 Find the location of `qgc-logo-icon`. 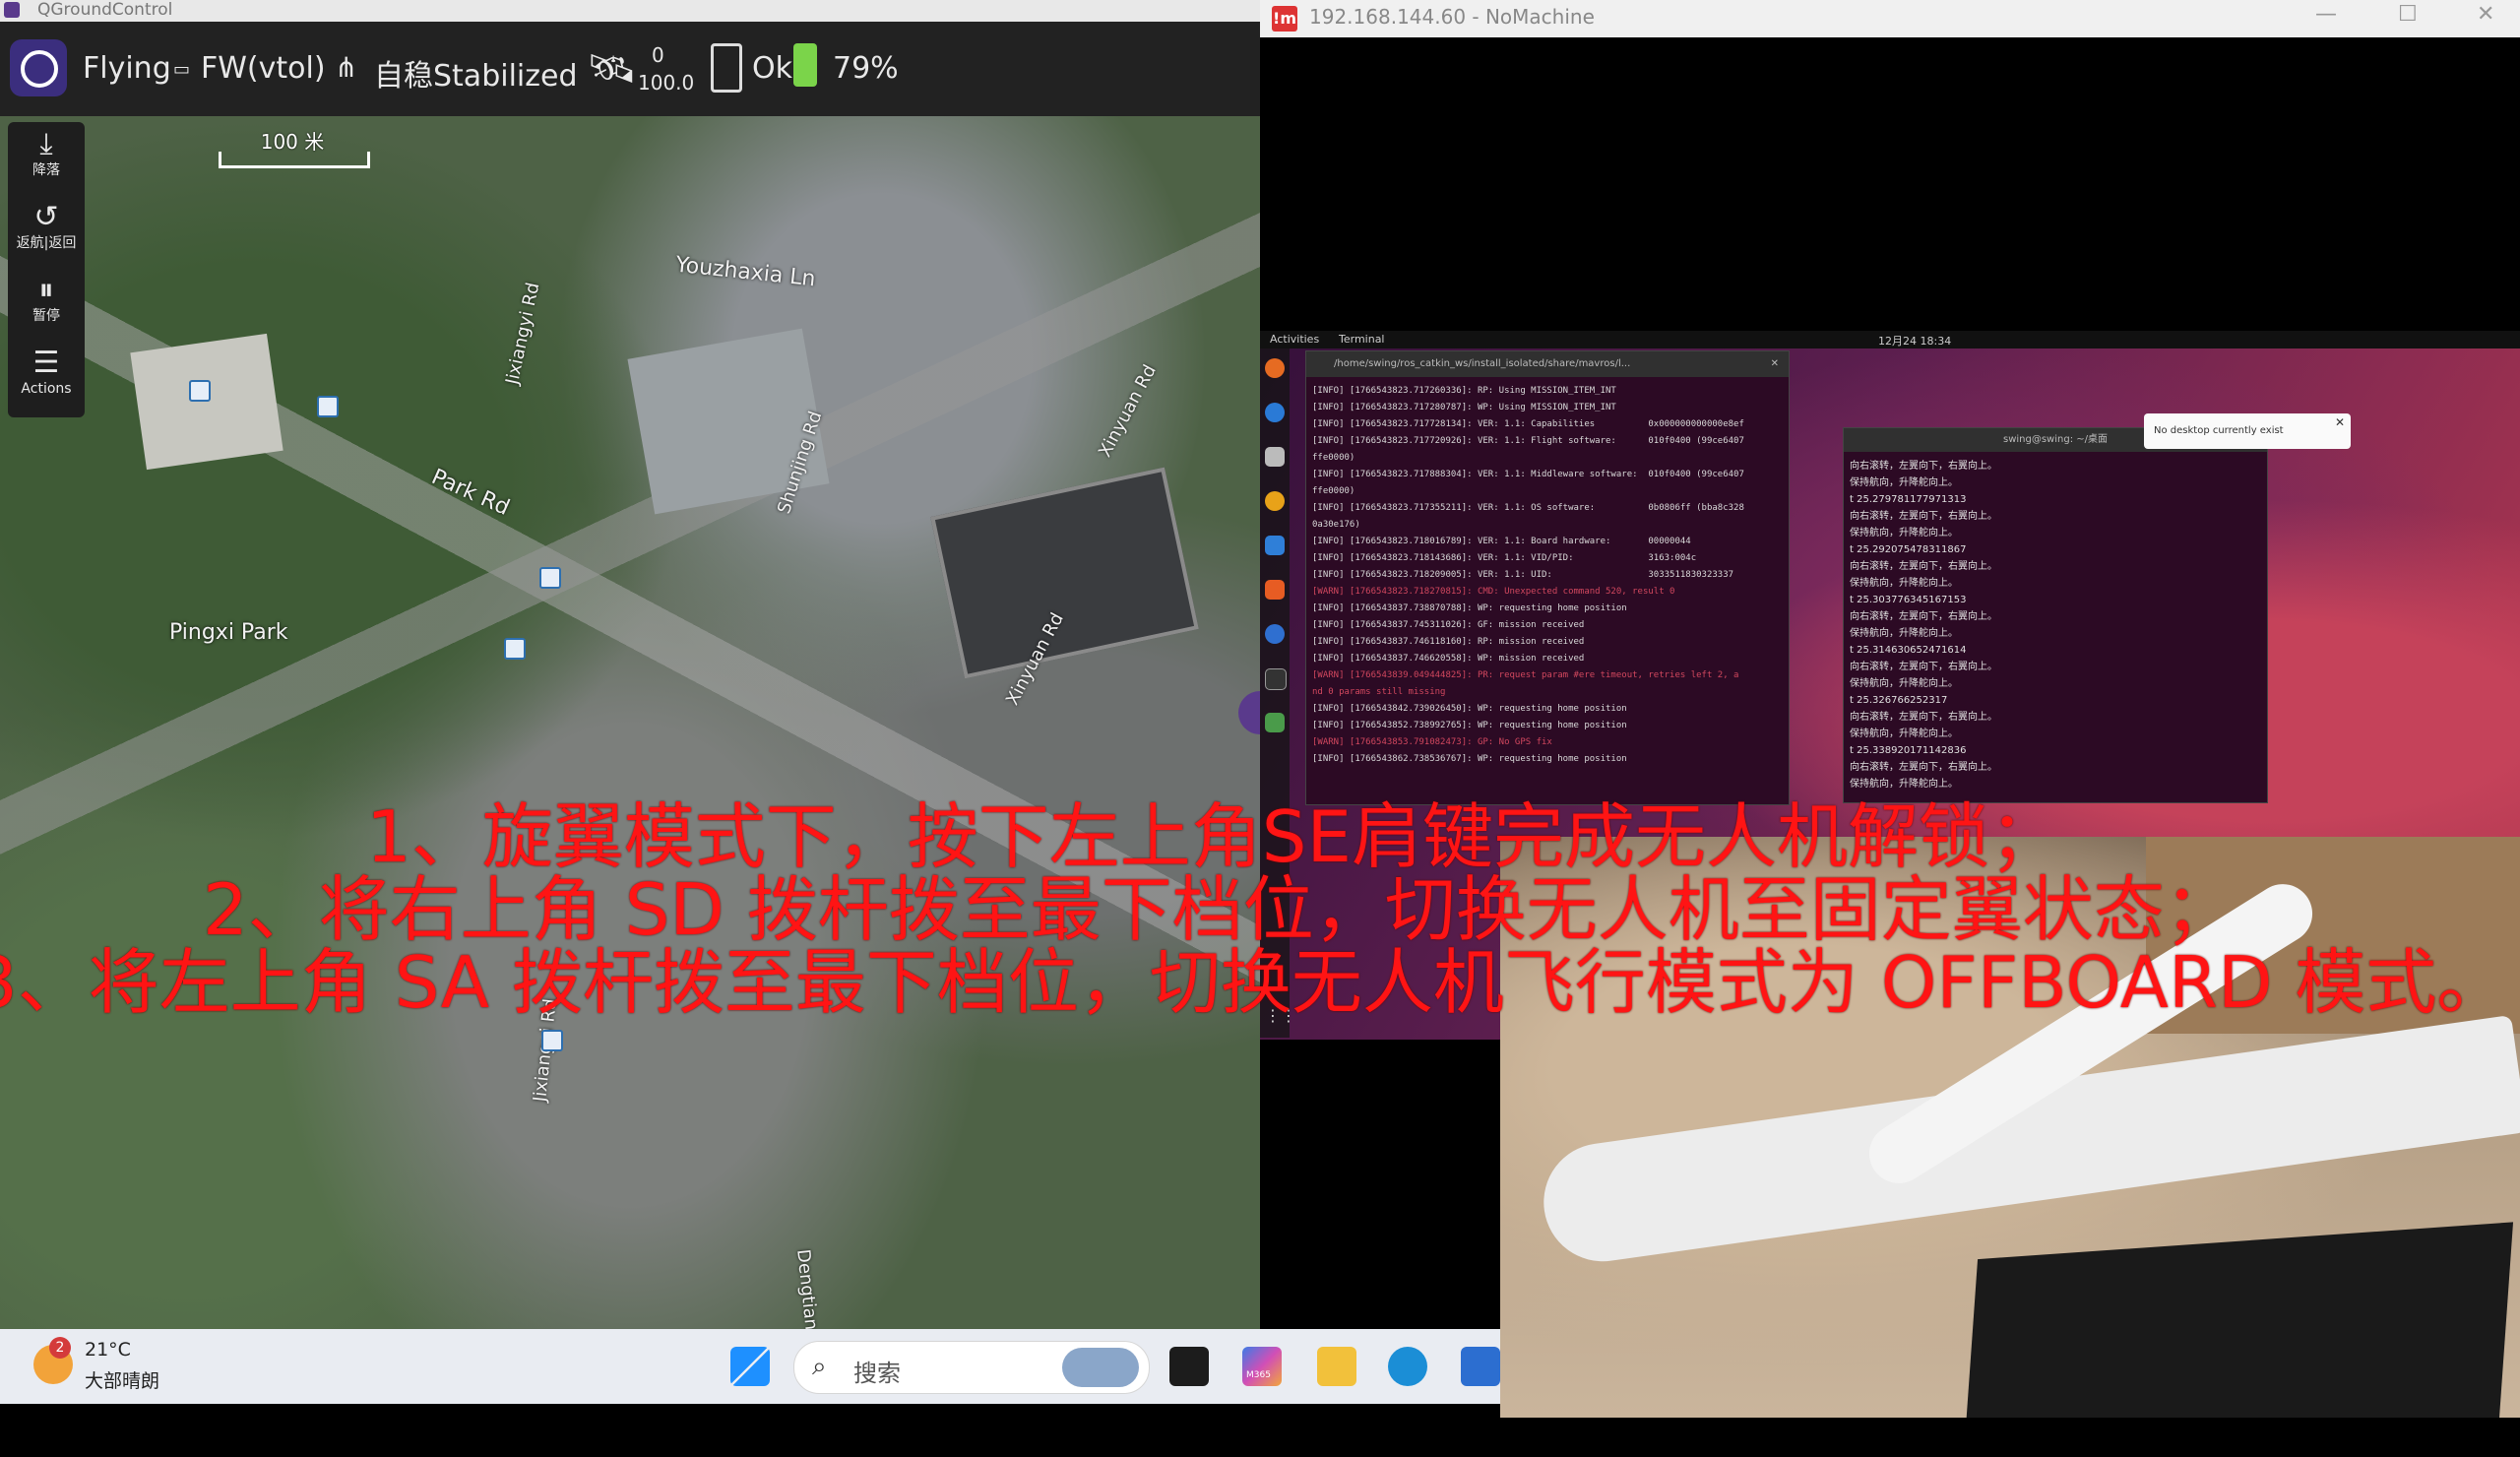

qgc-logo-icon is located at coordinates (38, 67).